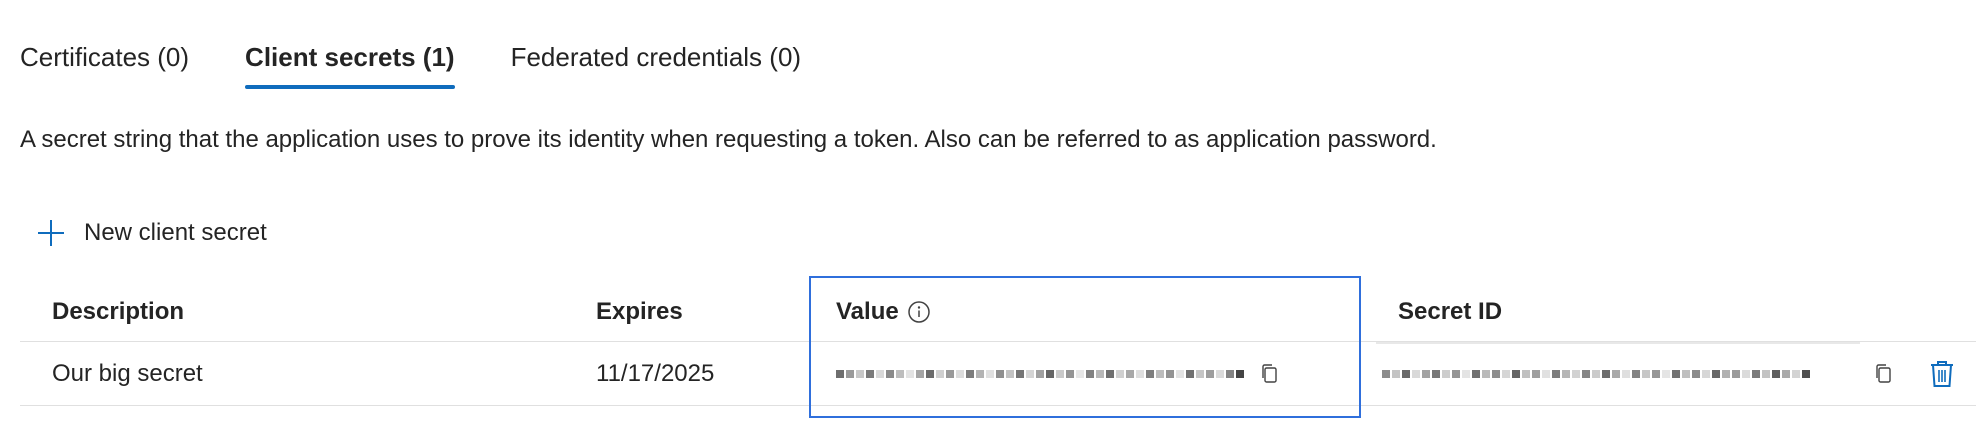 The width and height of the screenshot is (1976, 446). I want to click on secrets-table-header: Description Expires Value Secret ID, so click(988, 312).